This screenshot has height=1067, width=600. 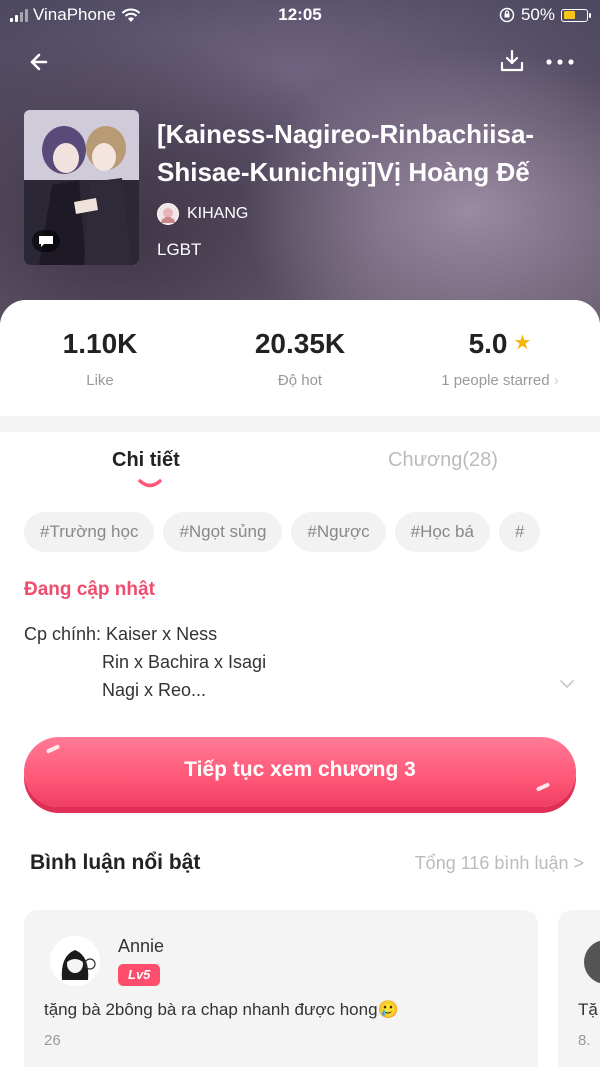 I want to click on author-row: KIHANG, so click(x=202, y=214).